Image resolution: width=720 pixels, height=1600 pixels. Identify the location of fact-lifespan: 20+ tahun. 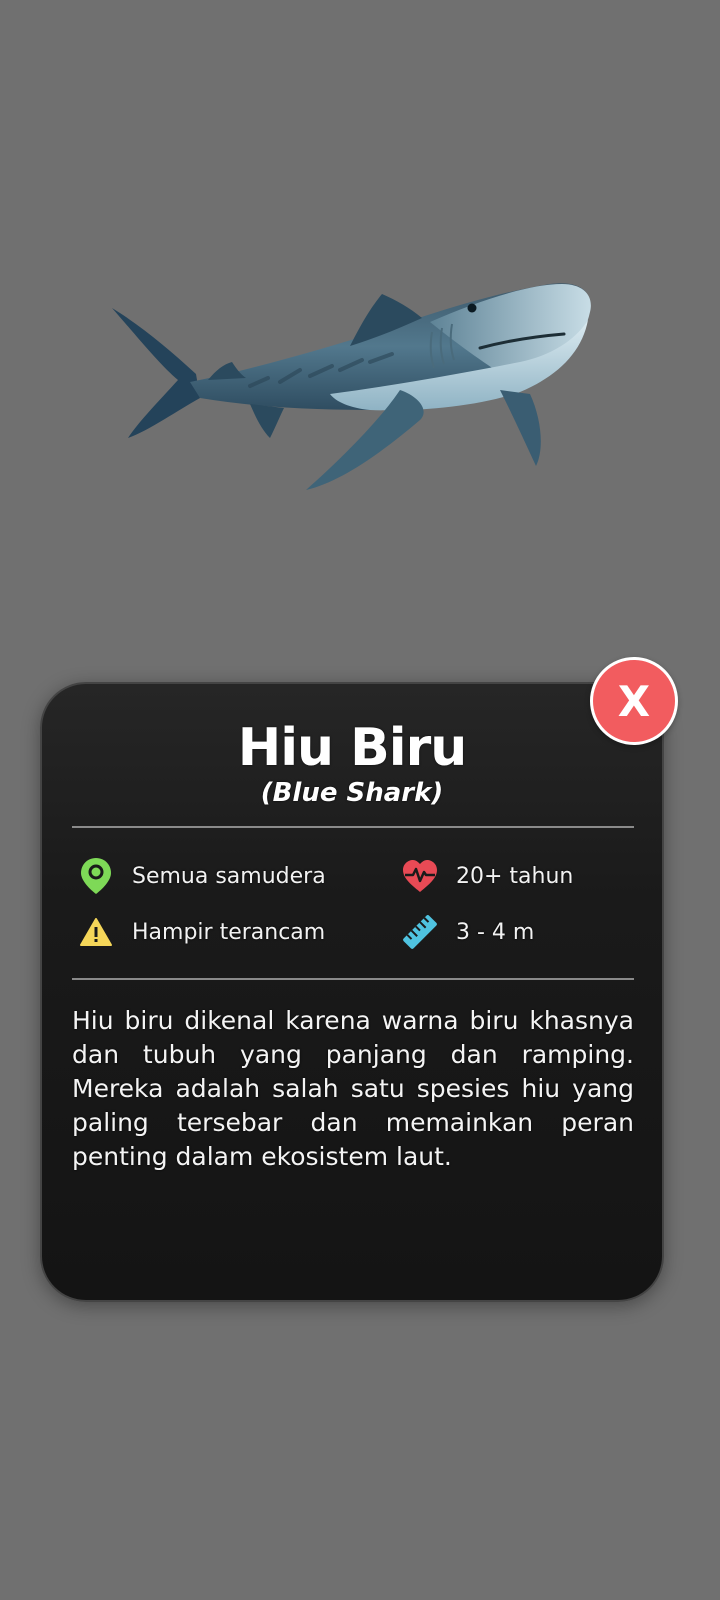
(486, 876).